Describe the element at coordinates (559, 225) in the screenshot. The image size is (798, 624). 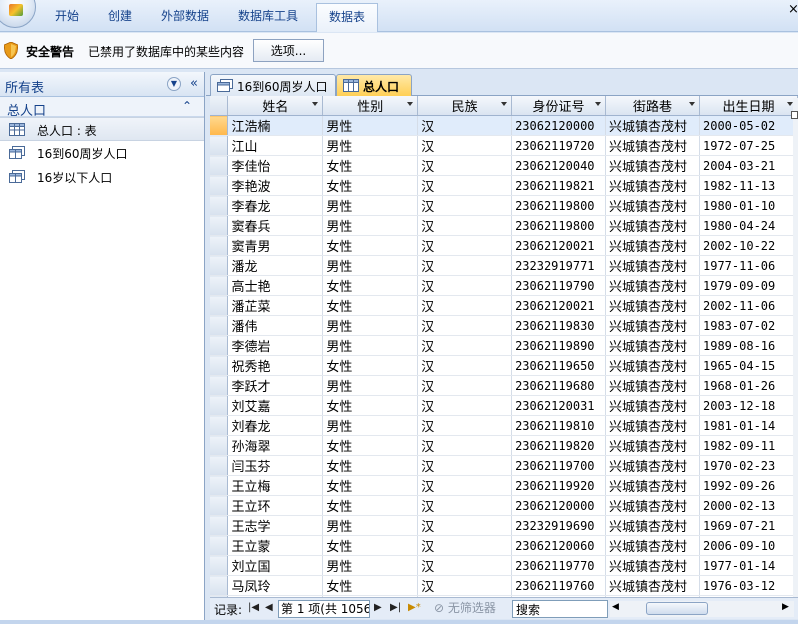
I see `table-cell: 23062119800` at that location.